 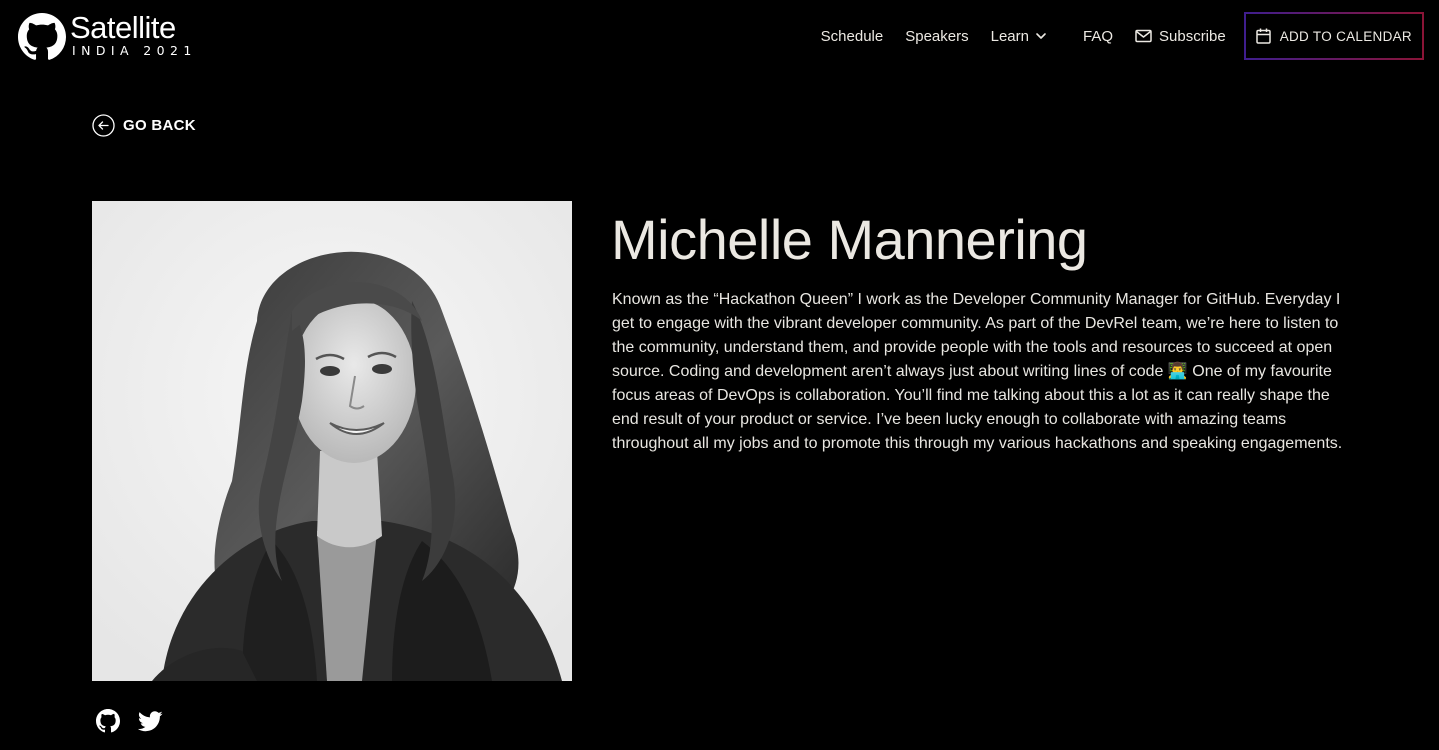 I want to click on add-to-calendar-button: ADD TO CALENDAR, so click(x=1334, y=36).